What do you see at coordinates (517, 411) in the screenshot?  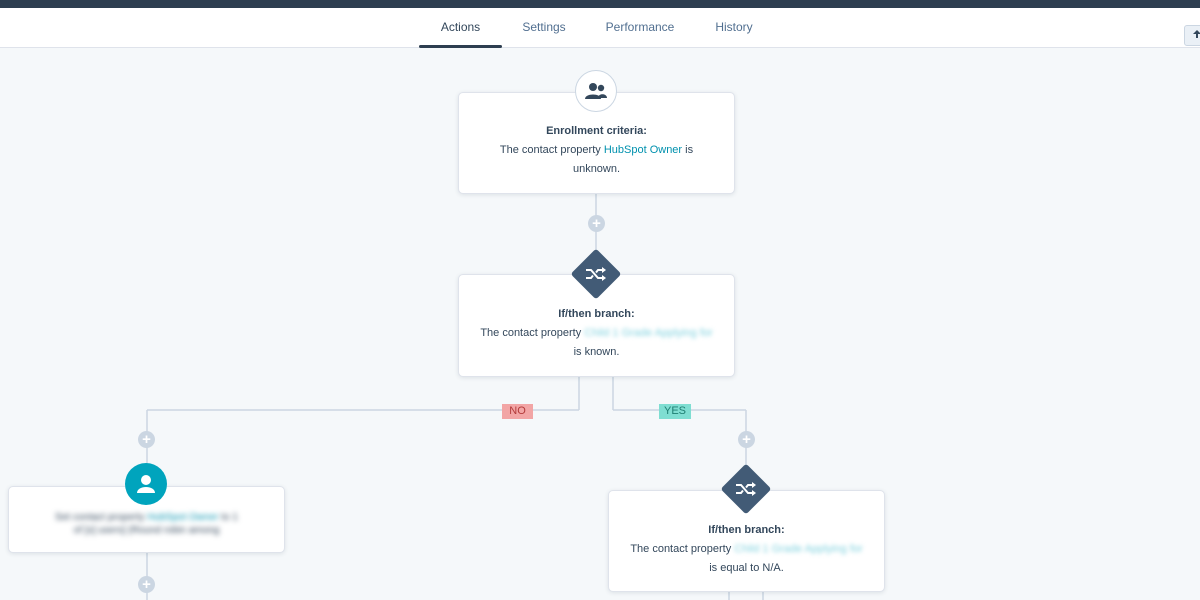 I see `branch-no-label: NO` at bounding box center [517, 411].